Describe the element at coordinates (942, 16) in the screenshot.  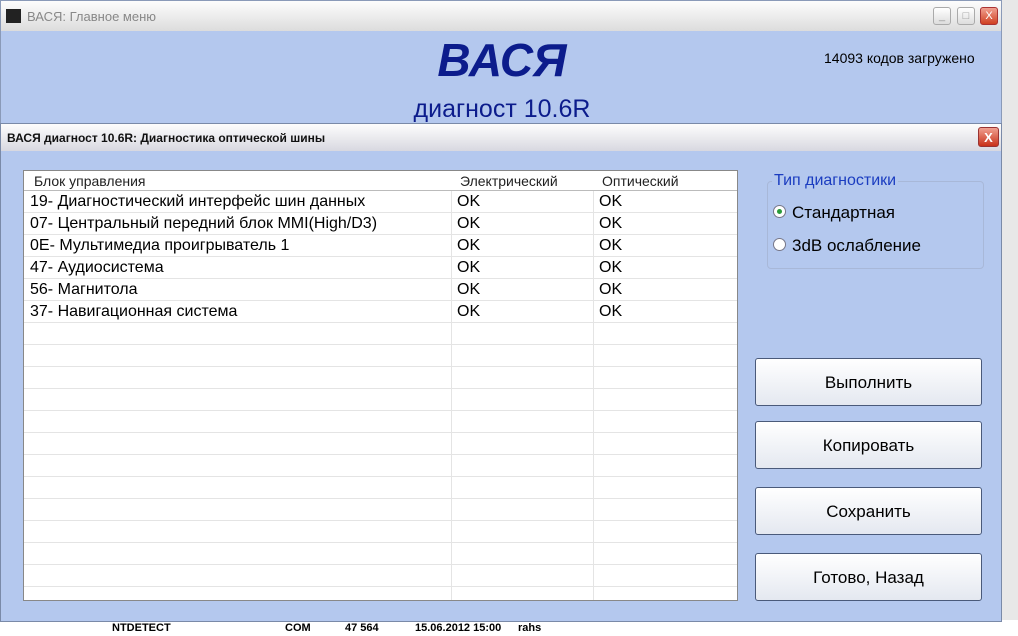
I see `minimize-button: _` at that location.